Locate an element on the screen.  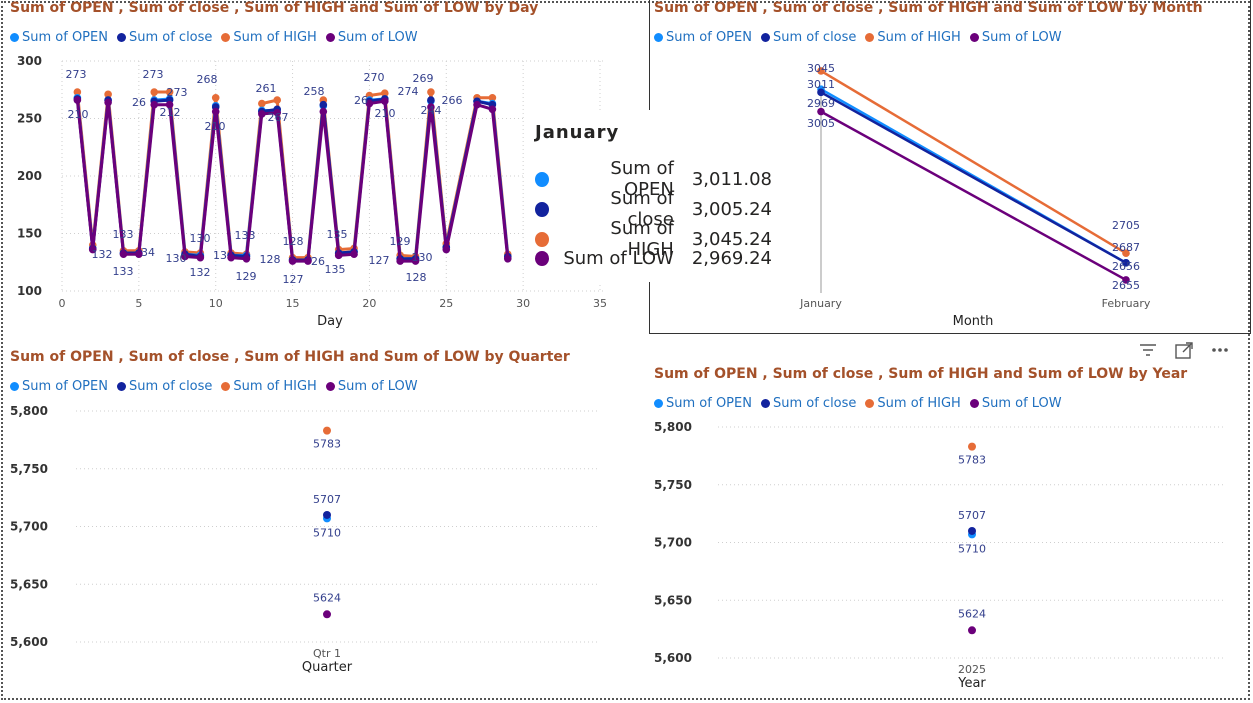
data-label: 3011 is located at coordinates (821, 84).